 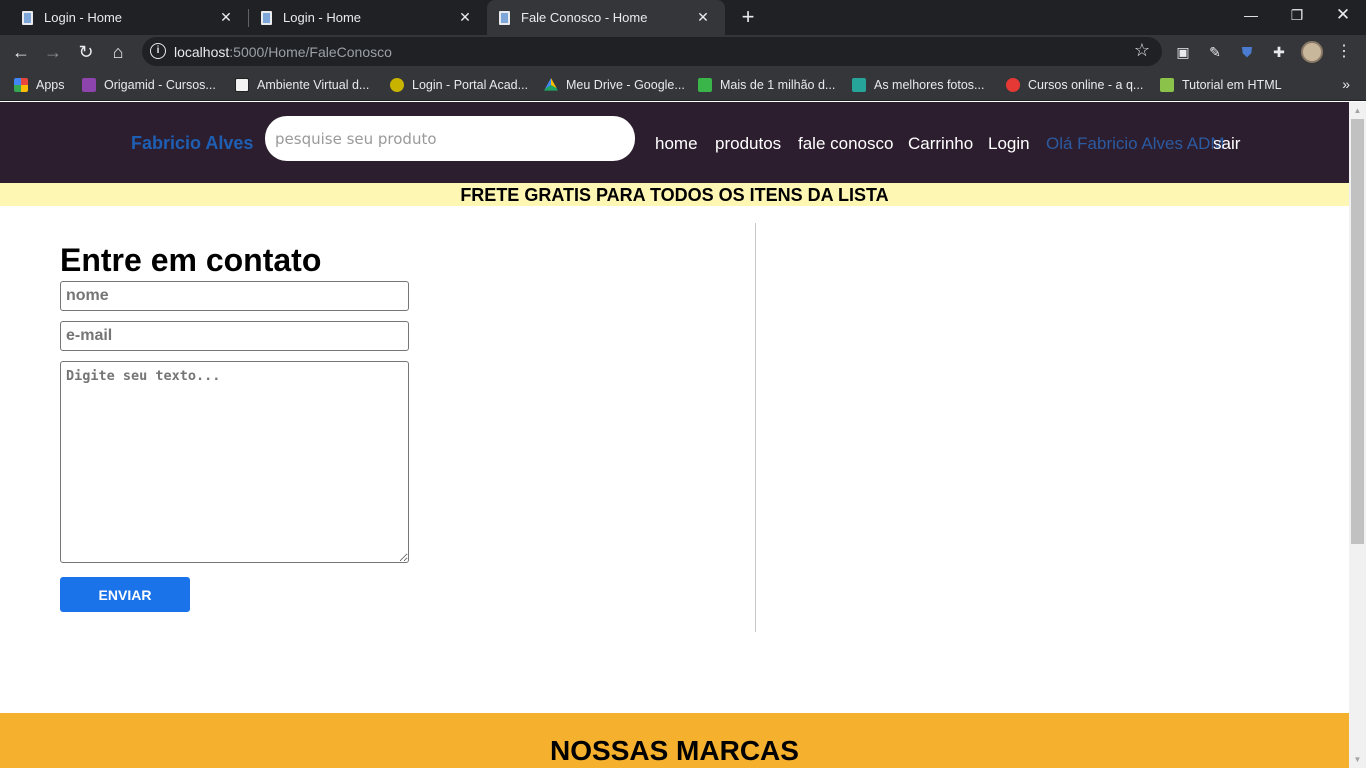 What do you see at coordinates (748, 17) in the screenshot?
I see `new-tab-plus-icon: +` at bounding box center [748, 17].